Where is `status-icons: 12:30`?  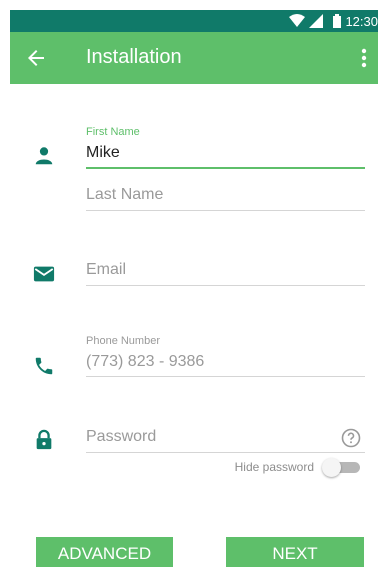 status-icons: 12:30 is located at coordinates (333, 21).